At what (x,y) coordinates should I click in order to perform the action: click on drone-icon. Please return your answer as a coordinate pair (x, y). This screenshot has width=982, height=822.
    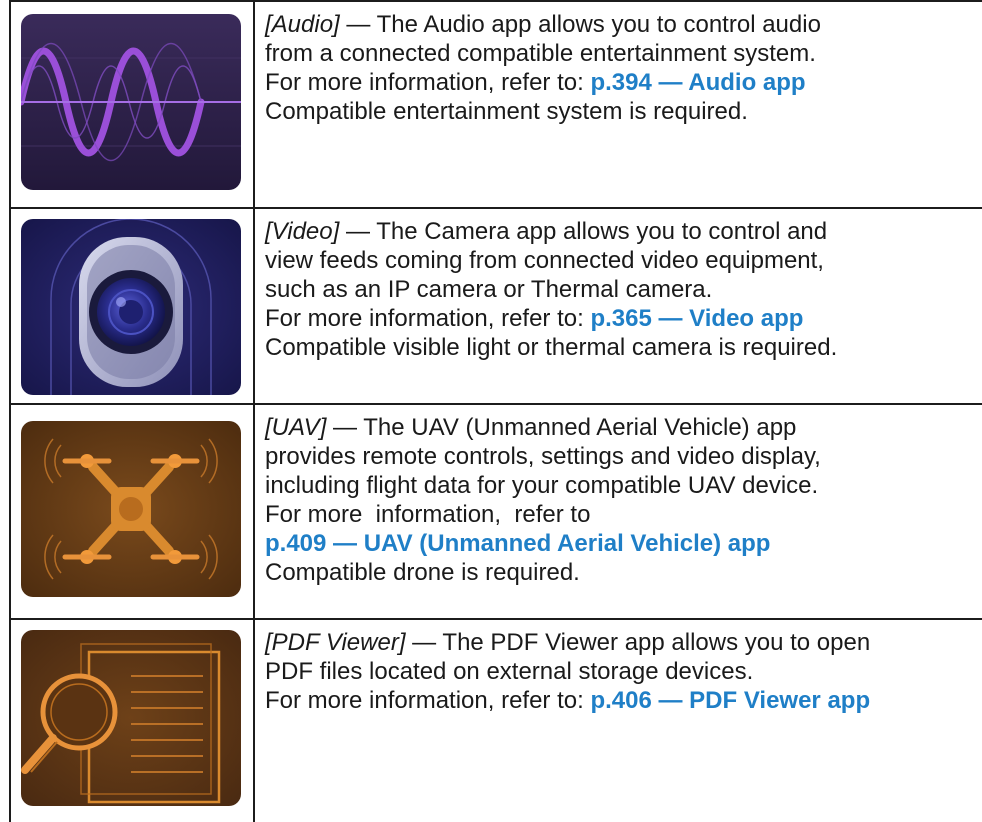
    Looking at the image, I should click on (131, 509).